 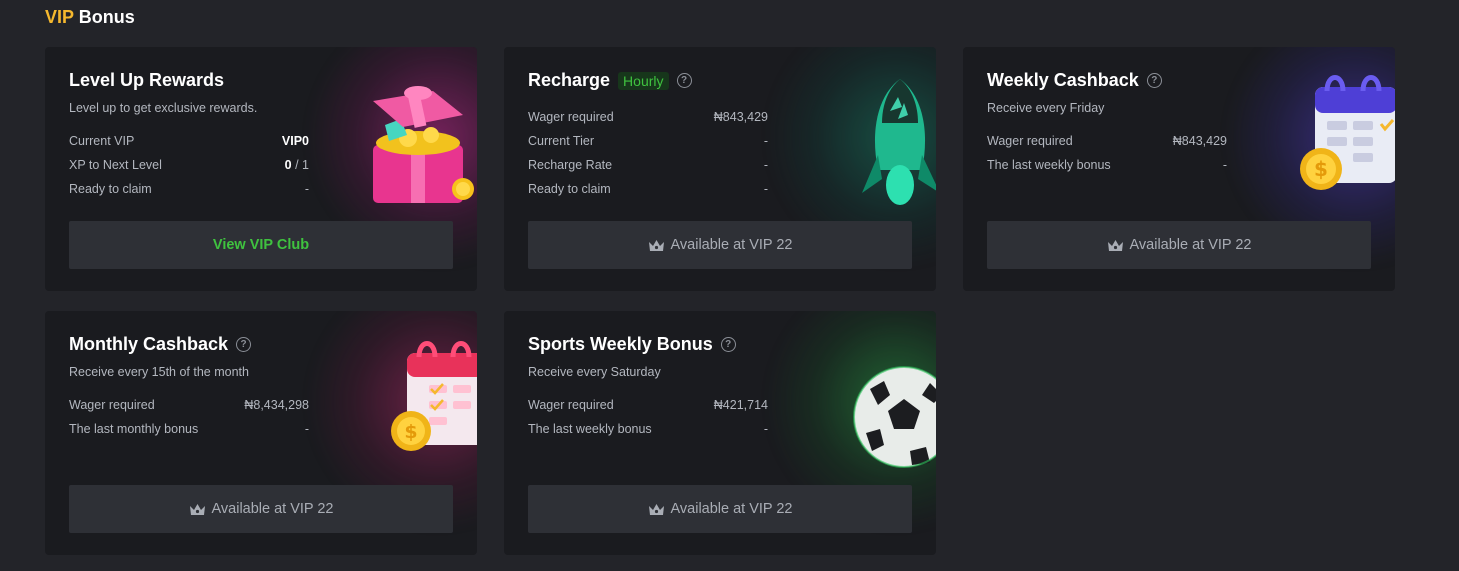 What do you see at coordinates (288, 165) in the screenshot?
I see `xp-current: 0` at bounding box center [288, 165].